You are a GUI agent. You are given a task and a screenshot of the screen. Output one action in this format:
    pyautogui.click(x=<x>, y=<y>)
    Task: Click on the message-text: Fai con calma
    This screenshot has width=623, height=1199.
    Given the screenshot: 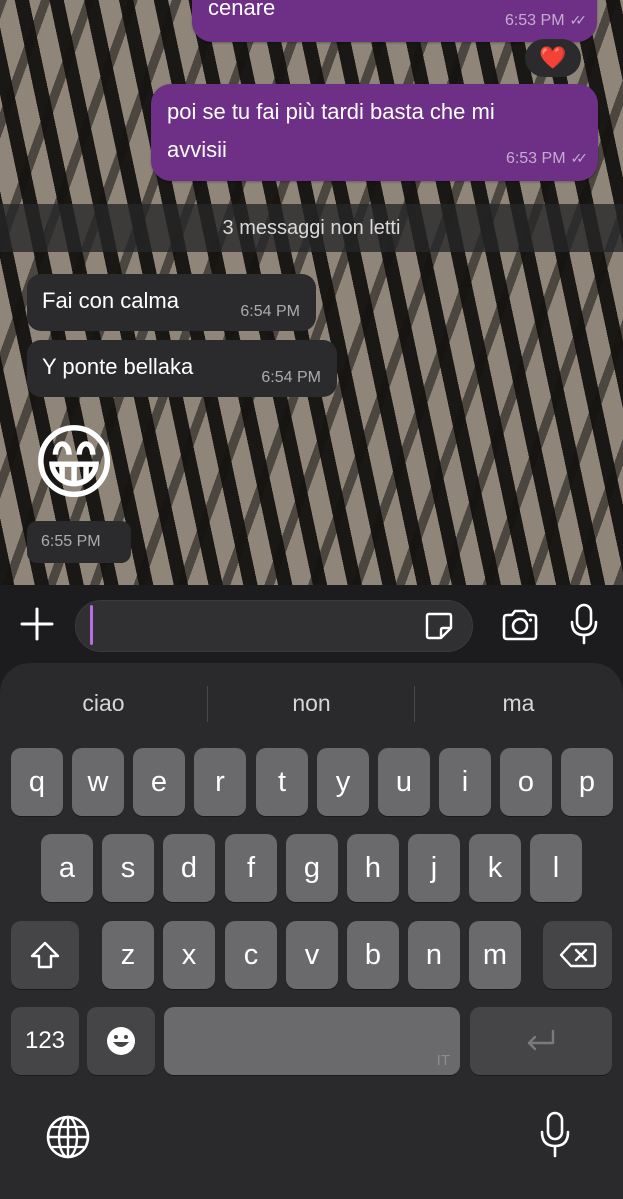 What is the action you would take?
    pyautogui.click(x=110, y=300)
    